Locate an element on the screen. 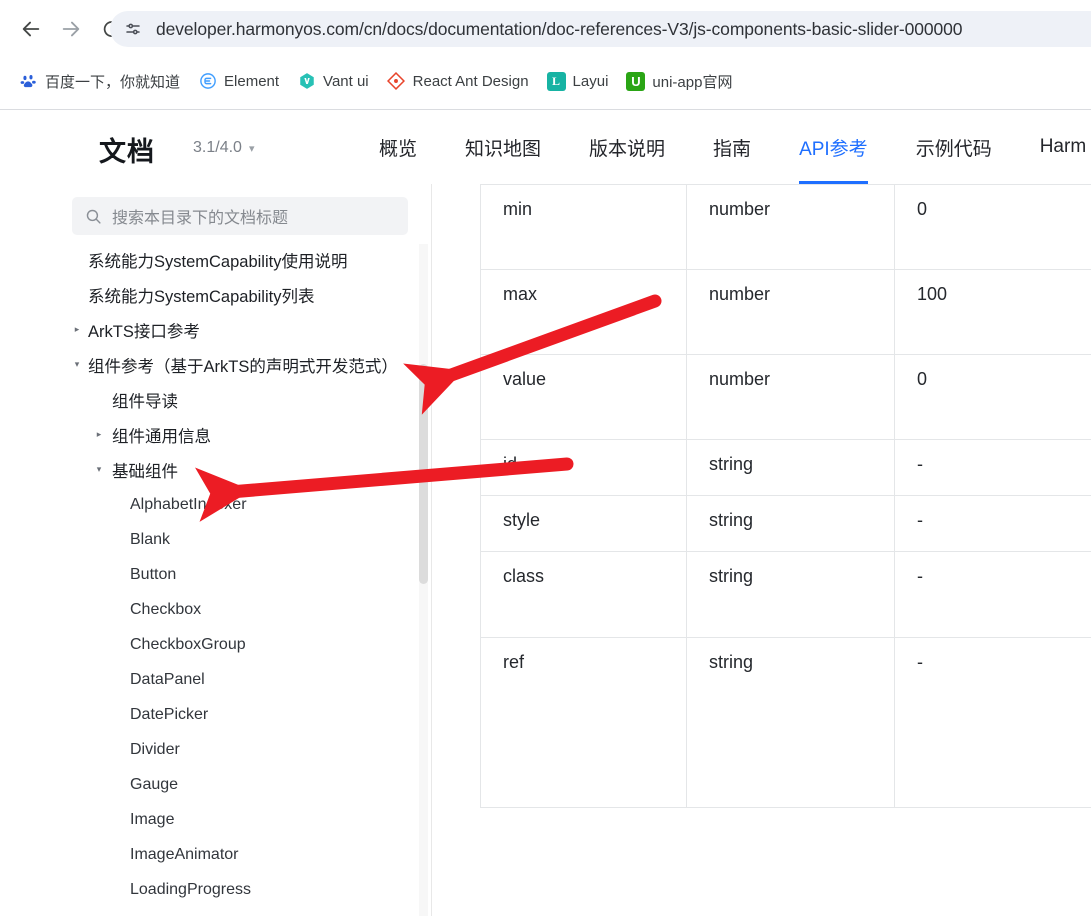 This screenshot has height=916, width=1091. tree-item-label: ArkTS接口参考 is located at coordinates (144, 331).